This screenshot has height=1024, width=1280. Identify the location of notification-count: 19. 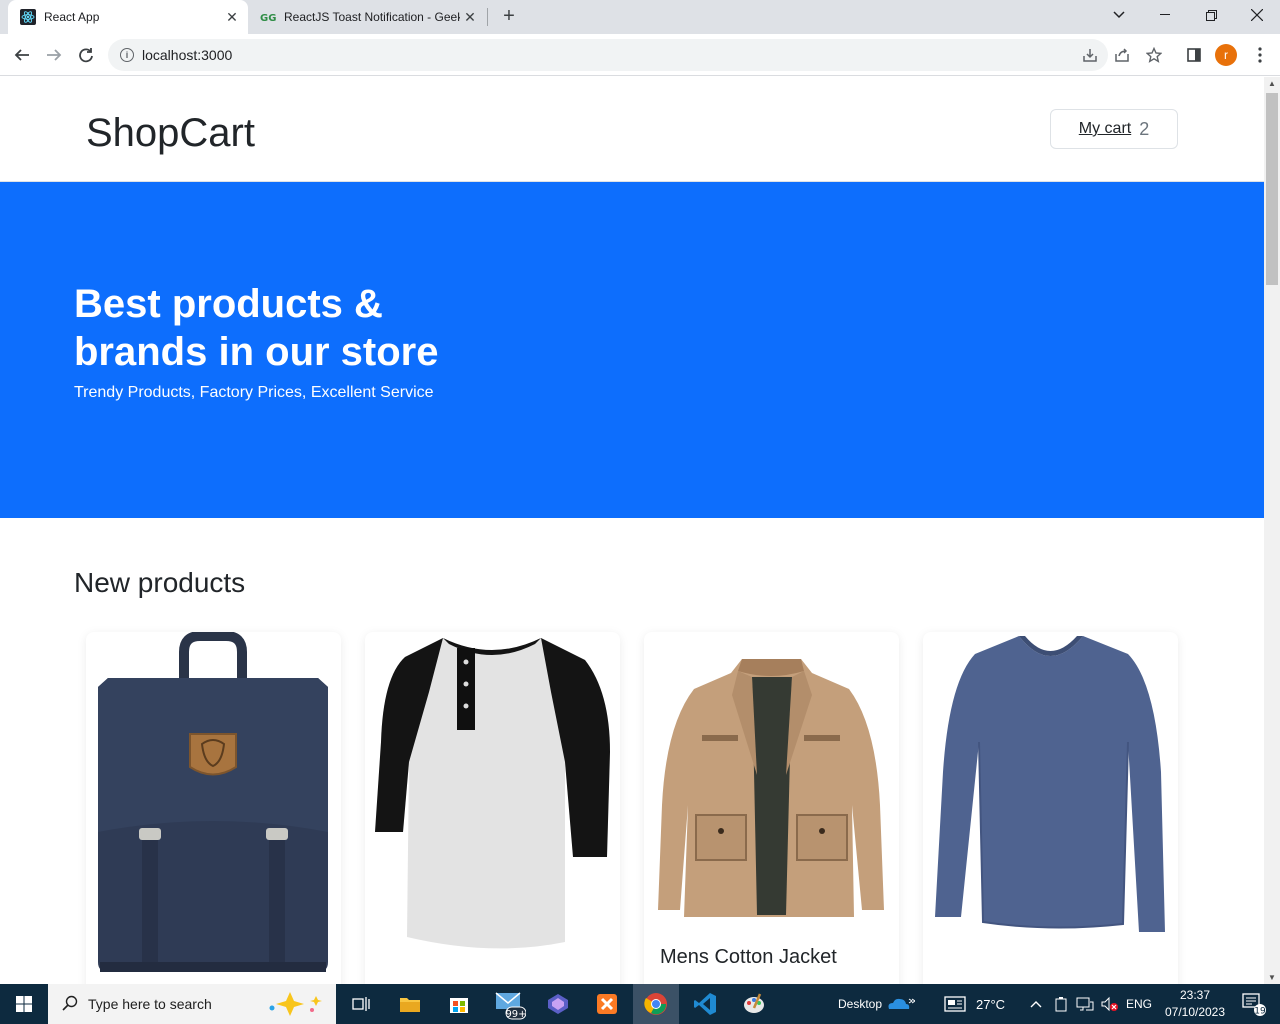
(1260, 1012).